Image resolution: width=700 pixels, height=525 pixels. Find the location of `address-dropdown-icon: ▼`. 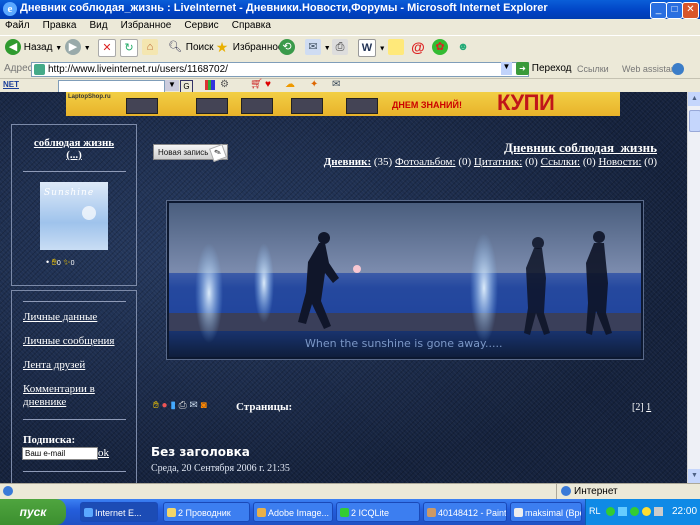

address-dropdown-icon: ▼ is located at coordinates (506, 68).